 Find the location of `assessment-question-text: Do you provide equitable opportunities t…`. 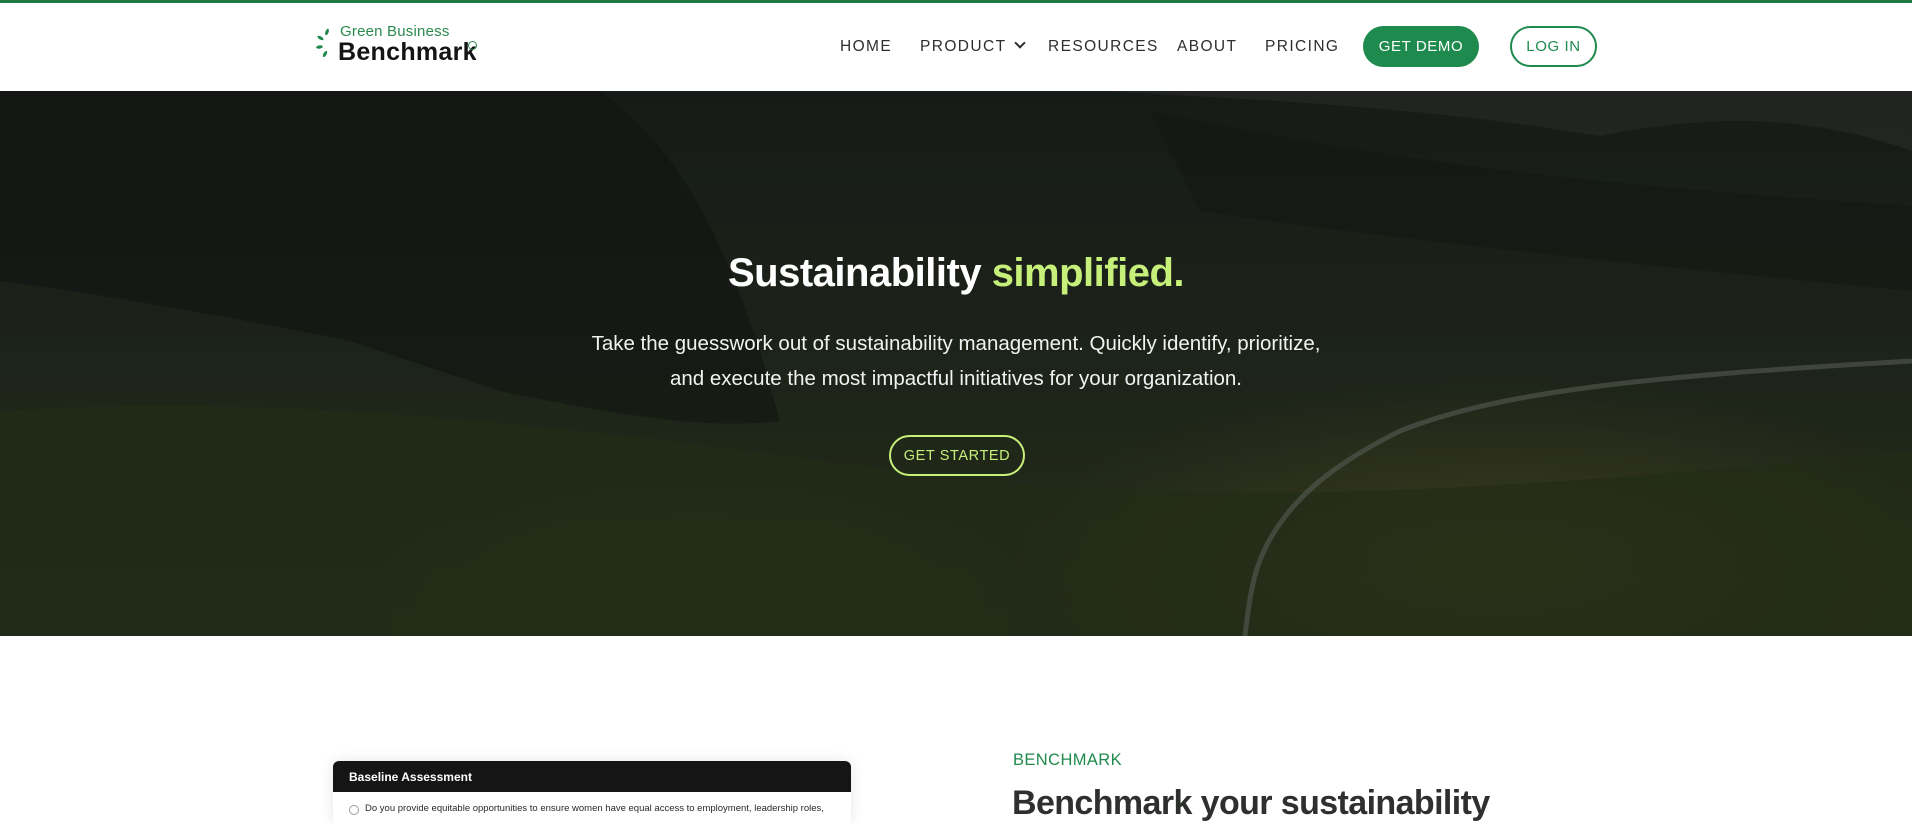

assessment-question-text: Do you provide equitable opportunities t… is located at coordinates (594, 808).